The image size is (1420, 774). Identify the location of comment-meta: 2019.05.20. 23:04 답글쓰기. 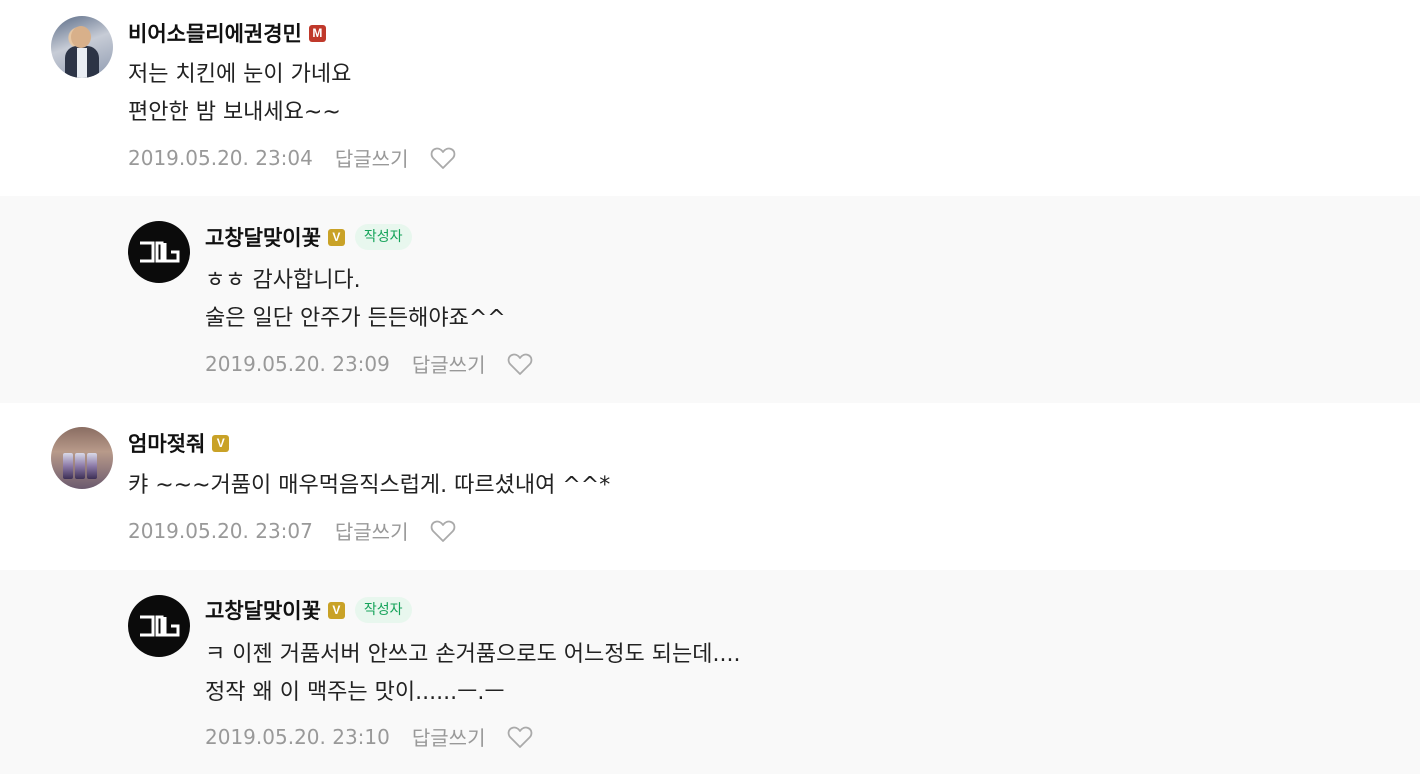
(292, 157).